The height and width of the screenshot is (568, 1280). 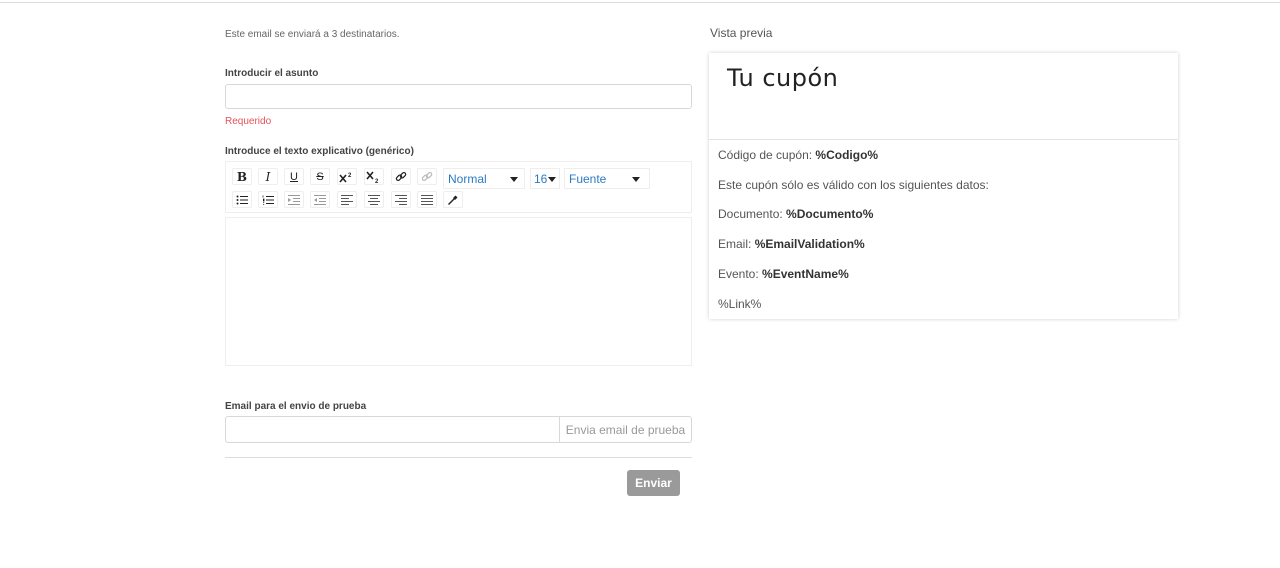 I want to click on subject-input, so click(x=458, y=96).